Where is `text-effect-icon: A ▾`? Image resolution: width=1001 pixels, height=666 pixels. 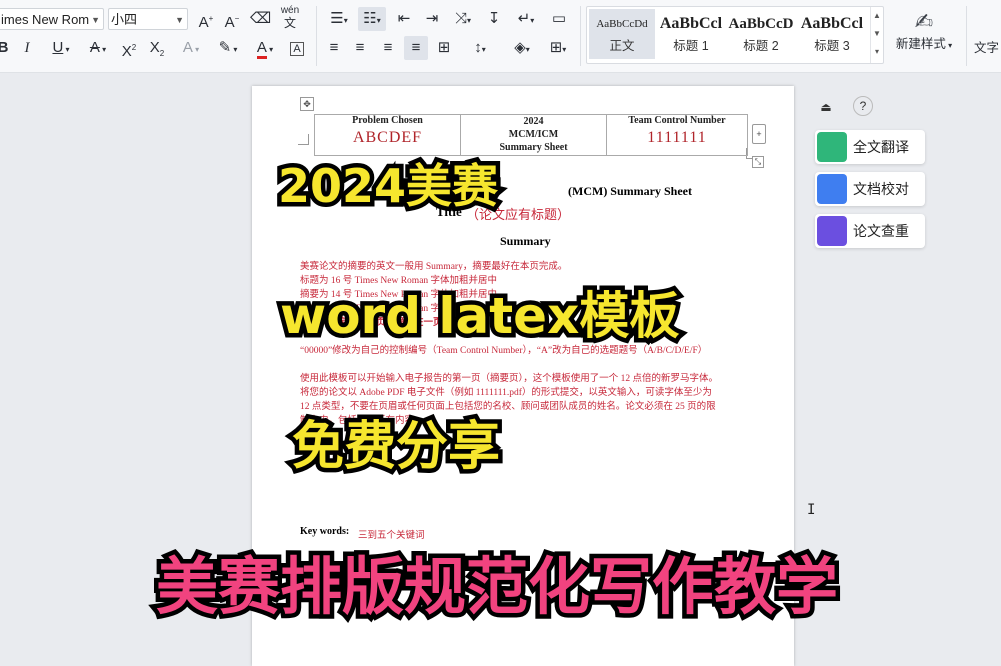
text-effect-icon: A ▾ is located at coordinates (191, 48).